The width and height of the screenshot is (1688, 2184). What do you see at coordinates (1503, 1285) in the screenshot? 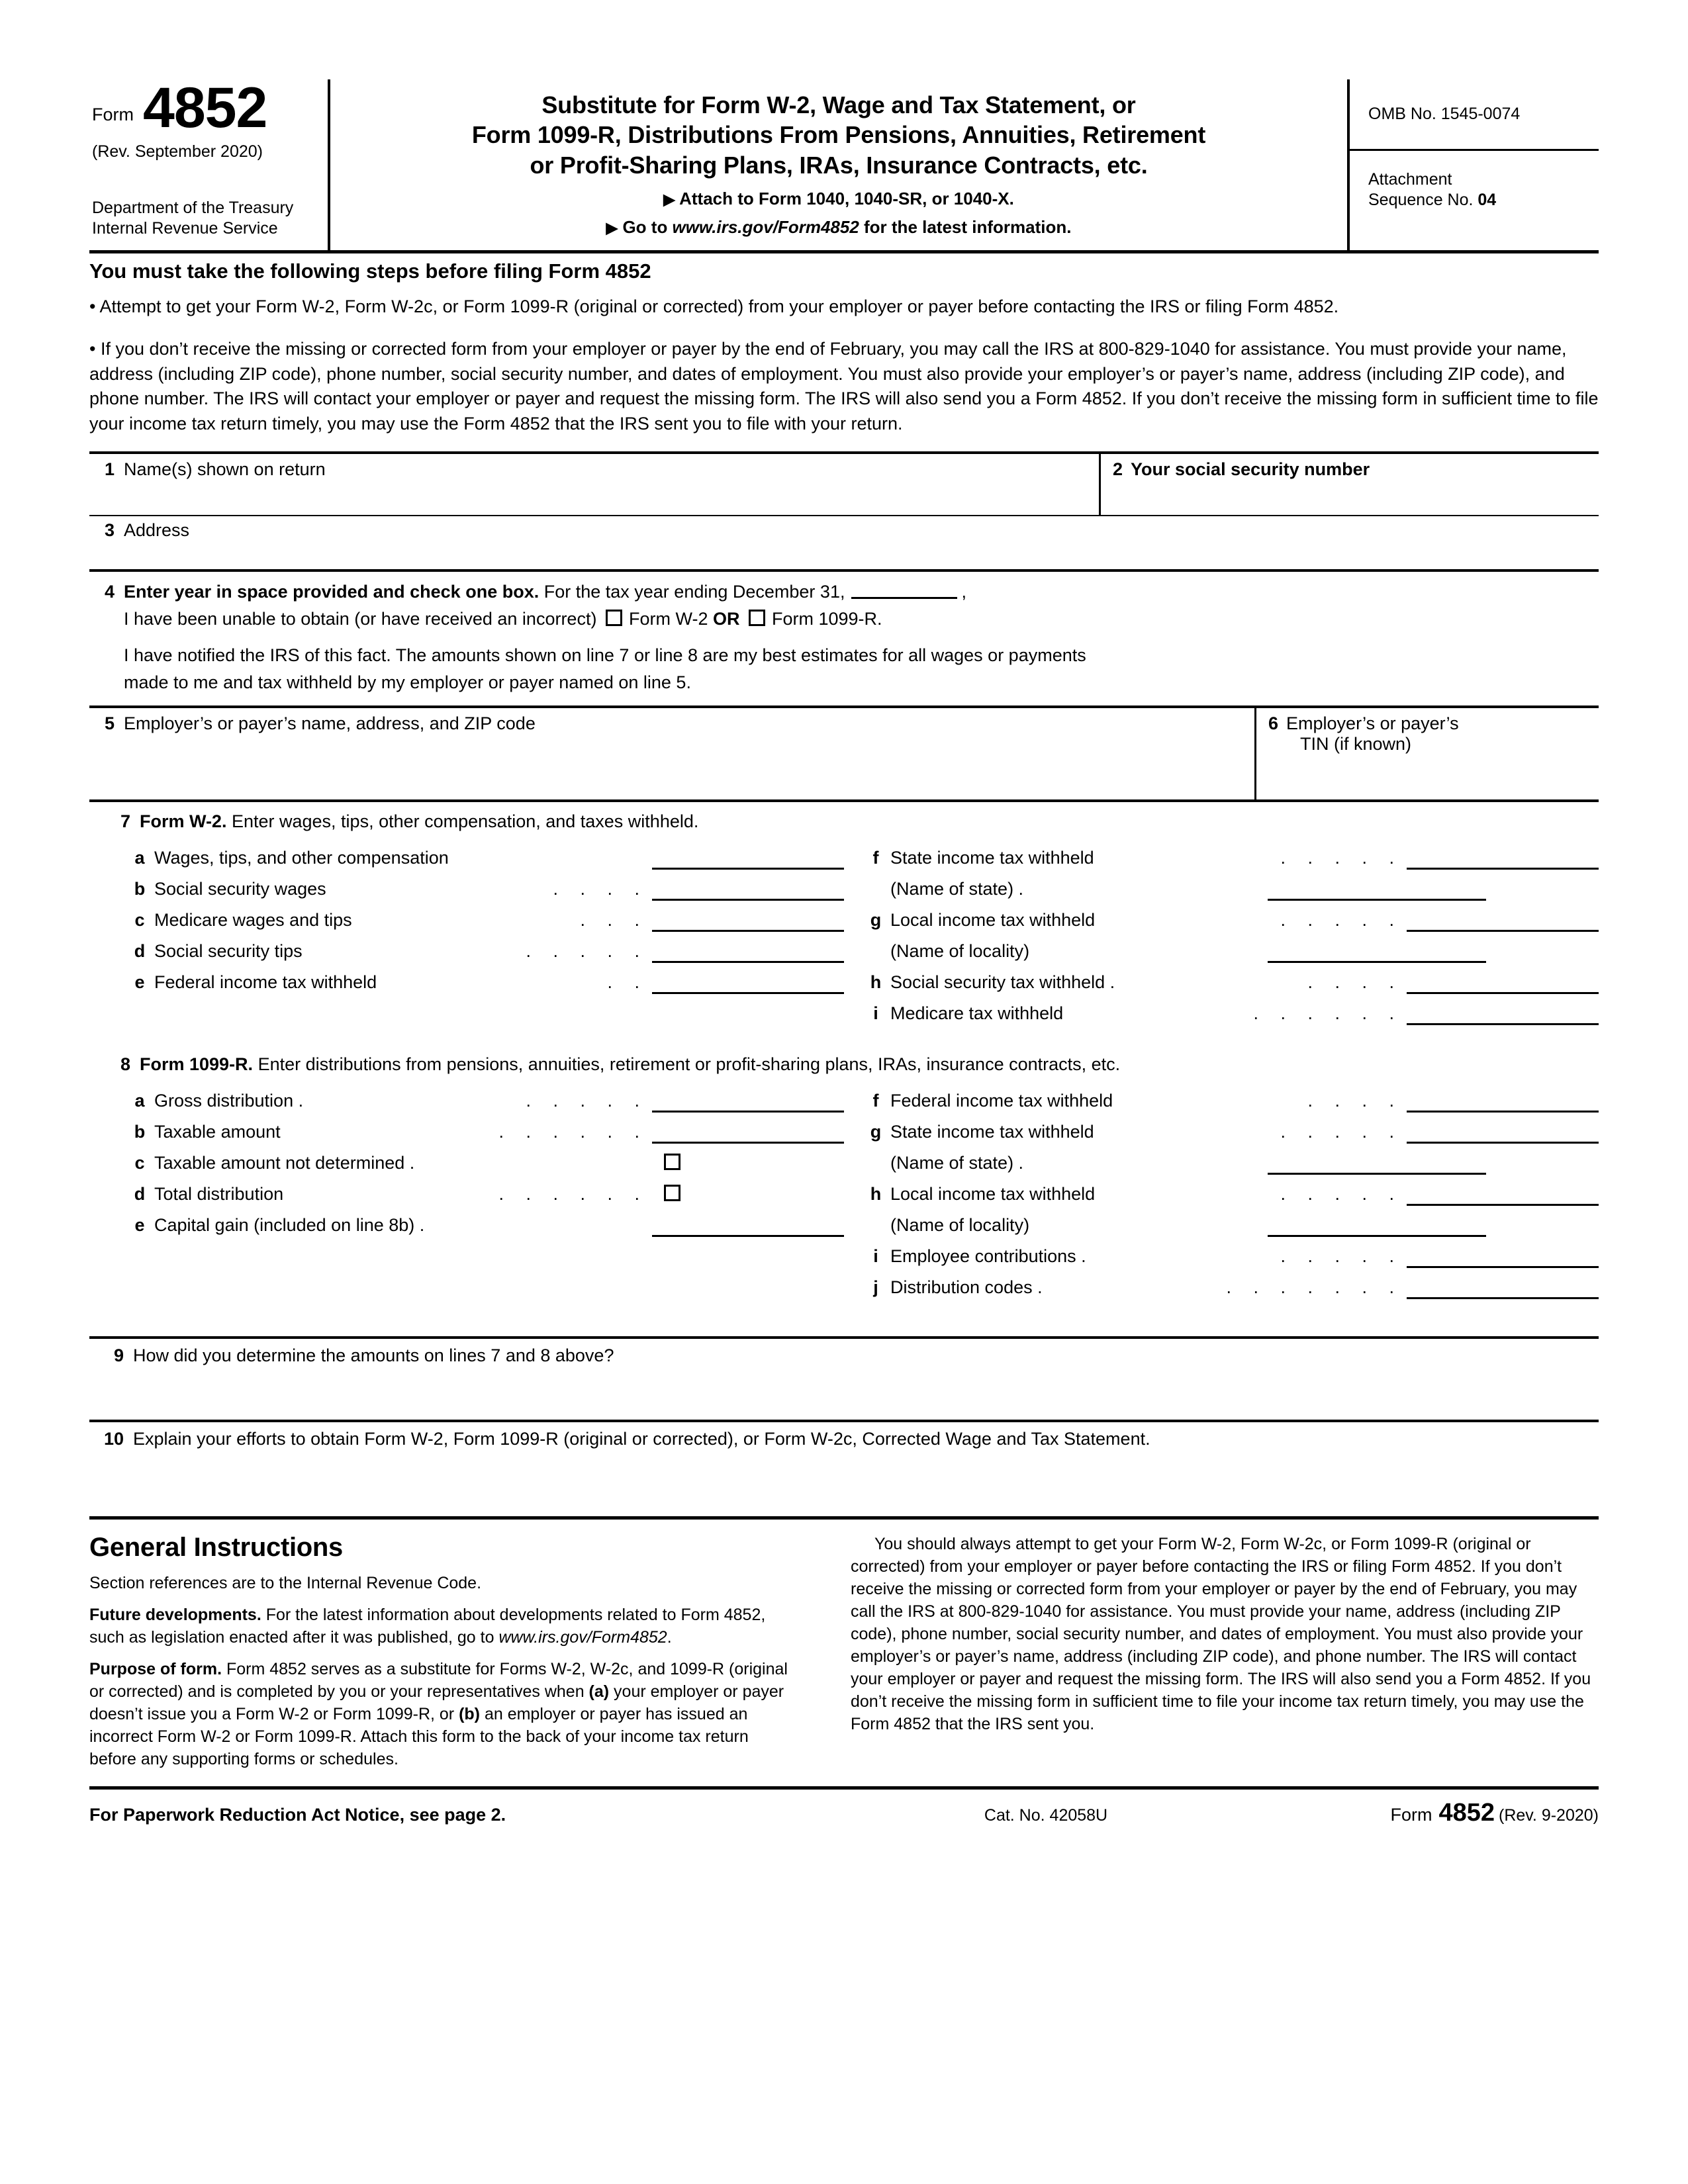
I see `line-8j-input` at bounding box center [1503, 1285].